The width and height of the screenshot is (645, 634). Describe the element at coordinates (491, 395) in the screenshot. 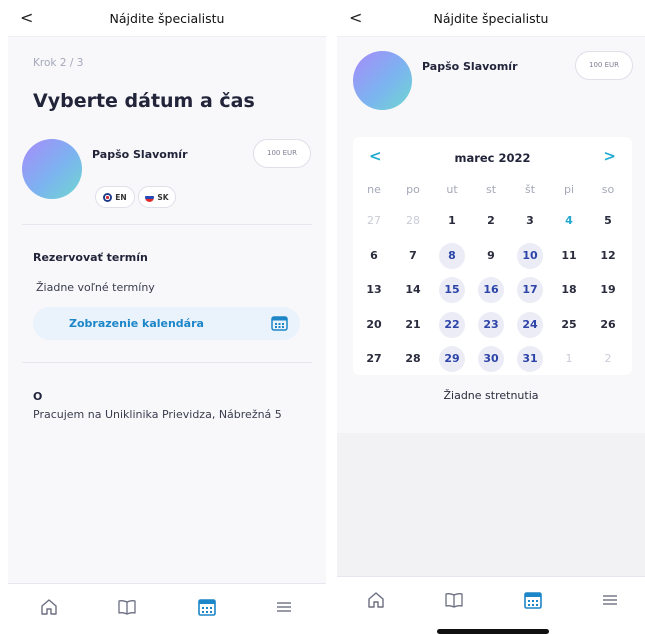

I see `no-meetings-text: Žiadne stretnutia` at that location.